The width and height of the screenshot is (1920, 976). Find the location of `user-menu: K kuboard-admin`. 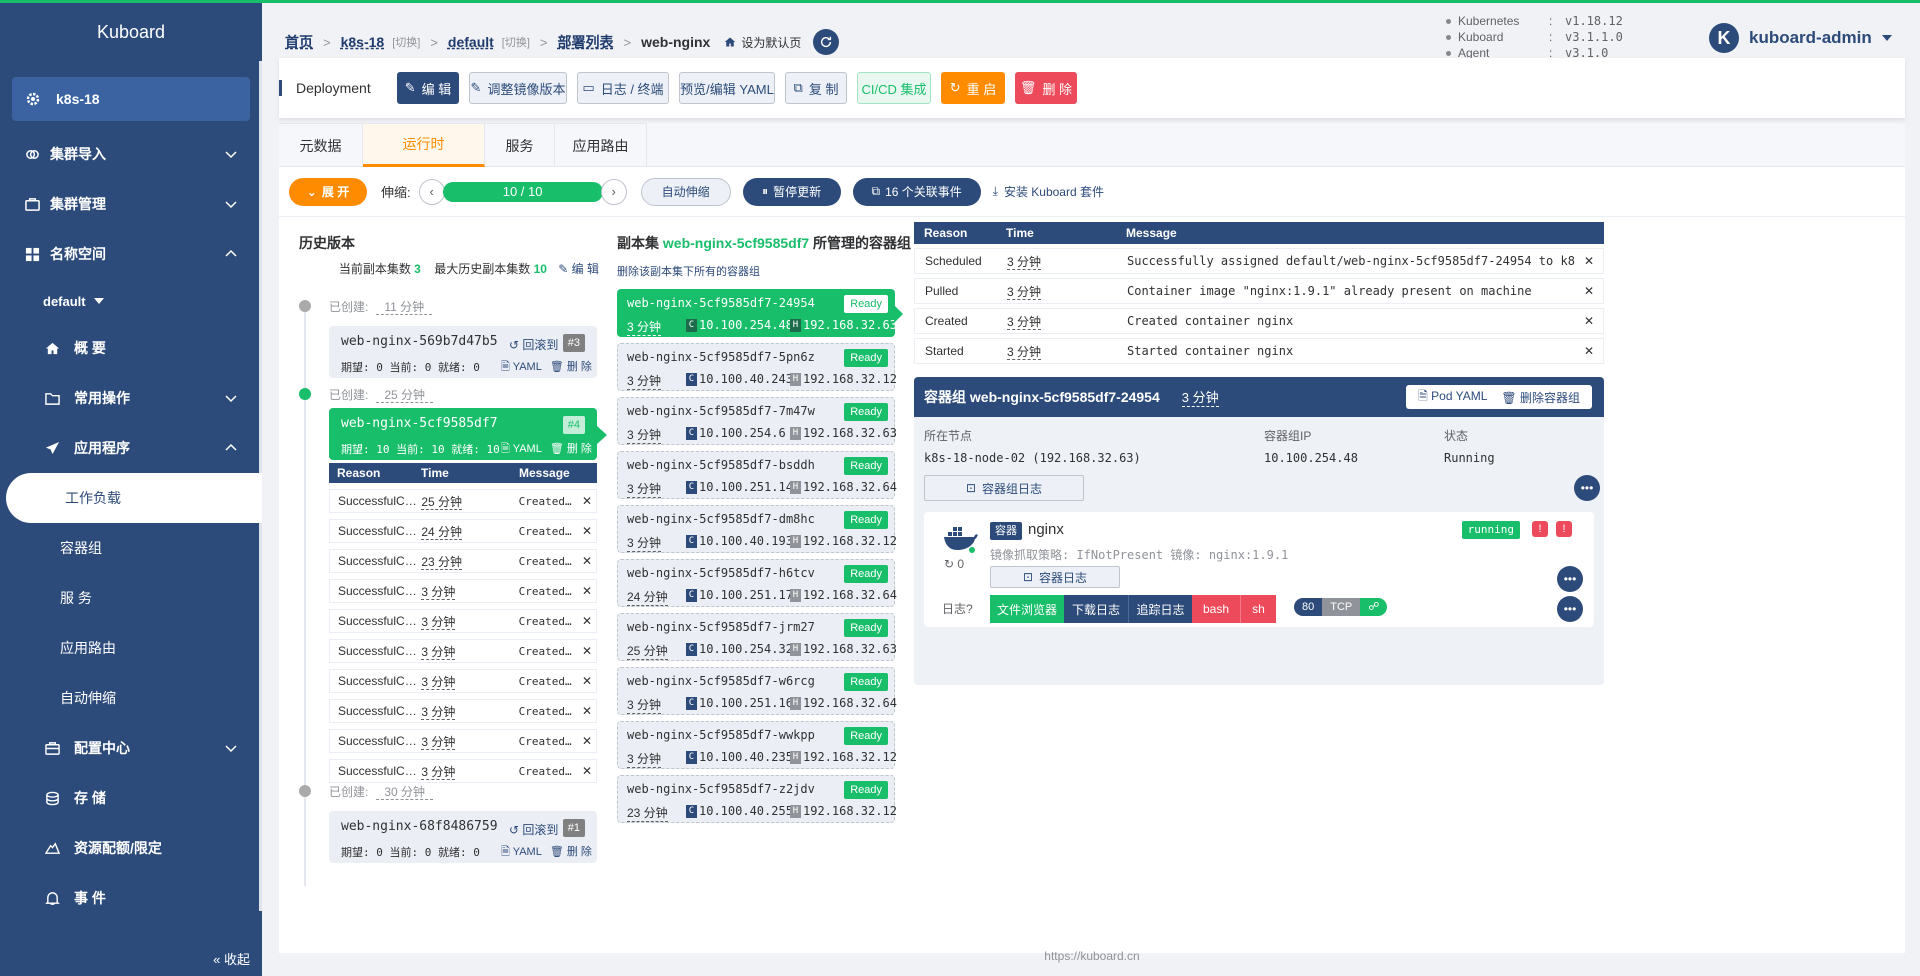

user-menu: K kuboard-admin is located at coordinates (1800, 38).